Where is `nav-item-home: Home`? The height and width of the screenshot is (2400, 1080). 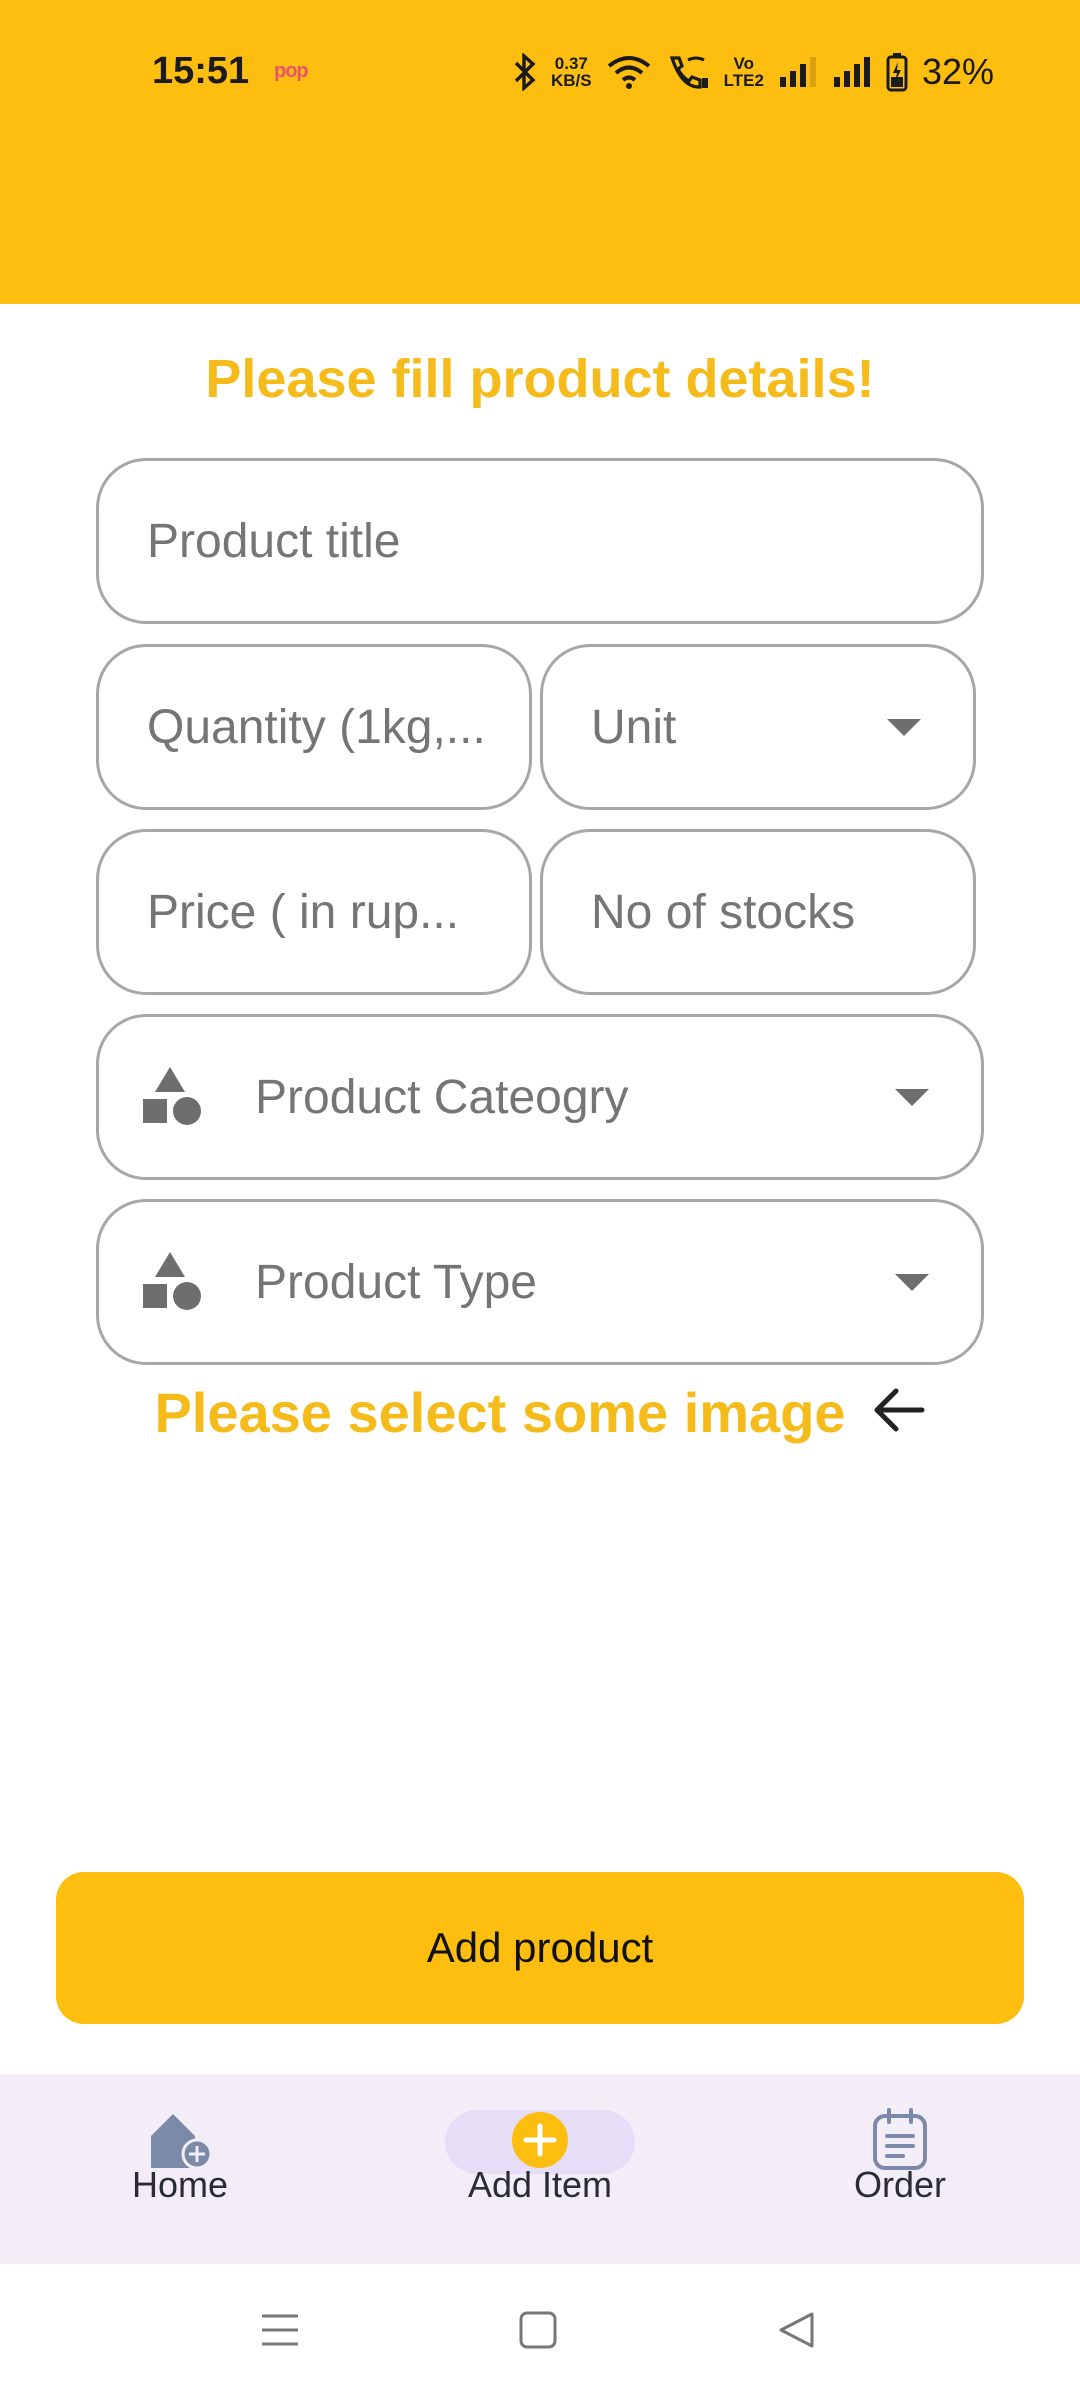 nav-item-home: Home is located at coordinates (180, 2169).